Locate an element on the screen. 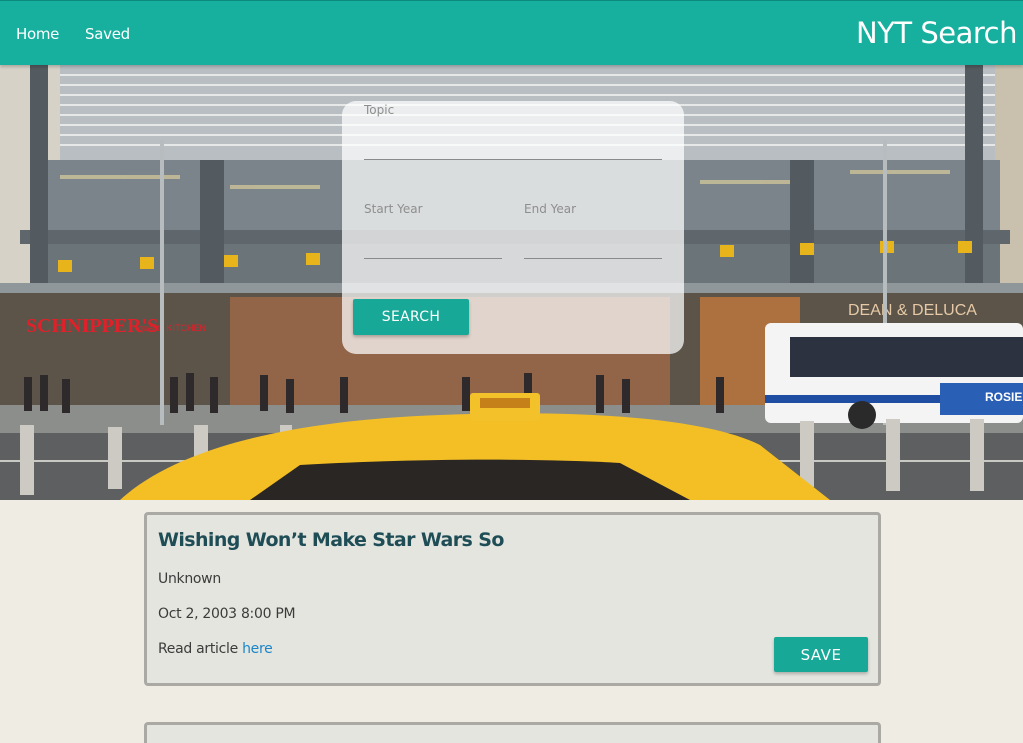 The height and width of the screenshot is (743, 1023). start-year-label: Start Year is located at coordinates (393, 209).